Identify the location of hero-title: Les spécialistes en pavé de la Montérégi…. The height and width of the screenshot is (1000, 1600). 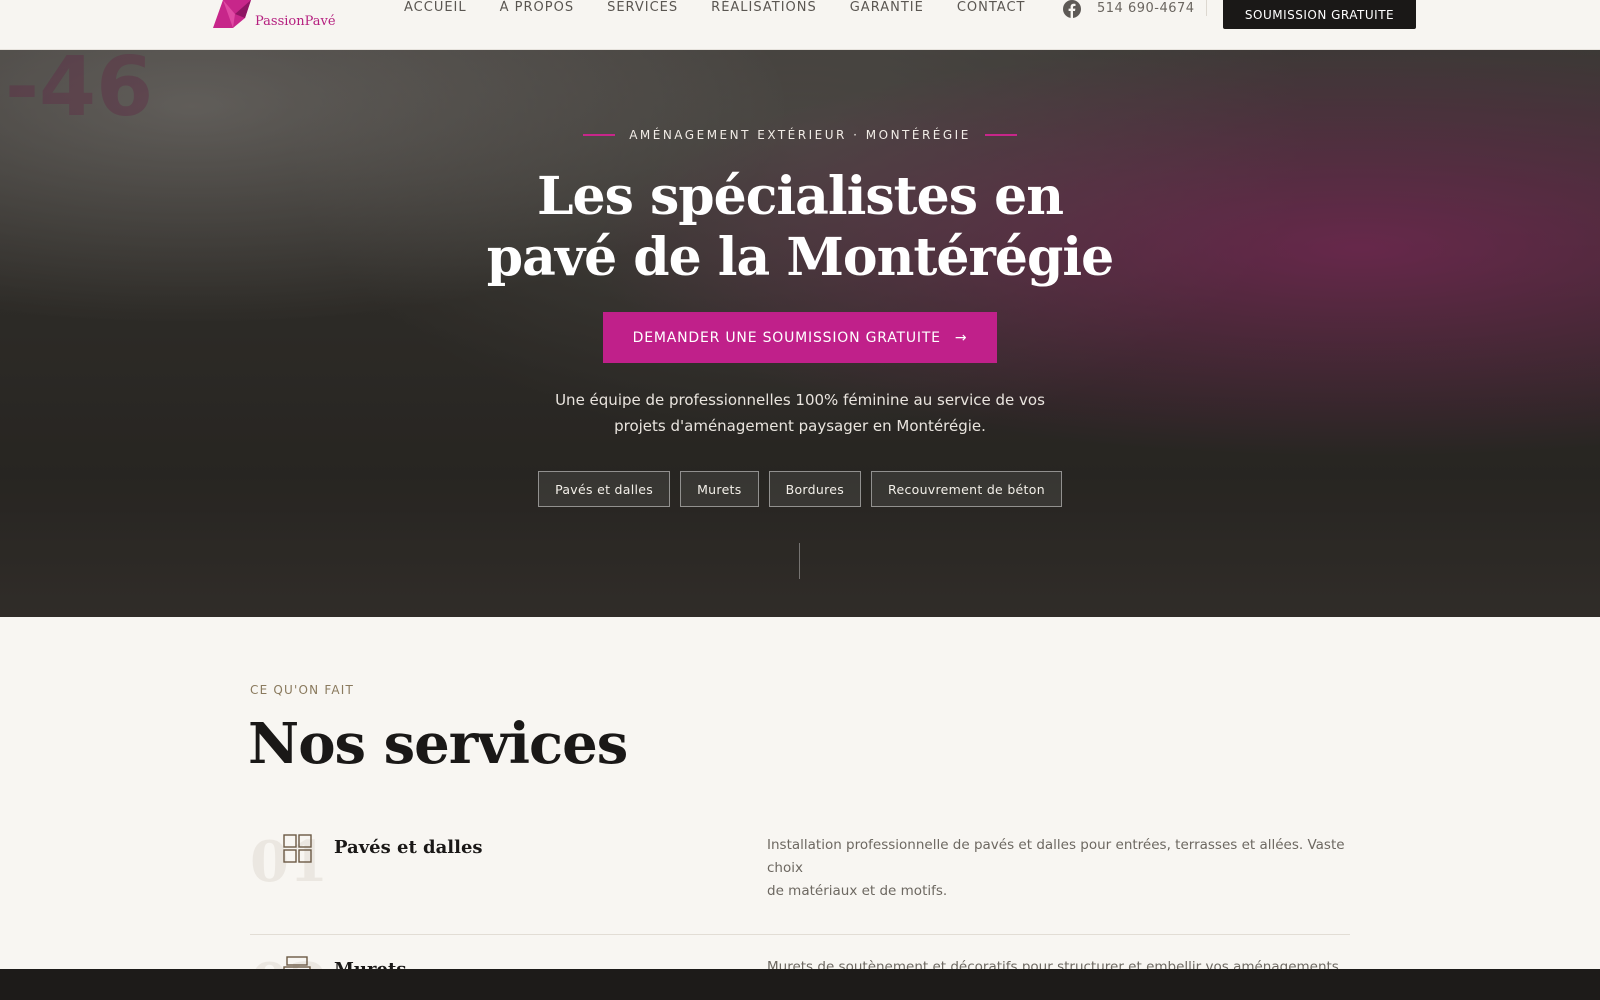
(800, 227).